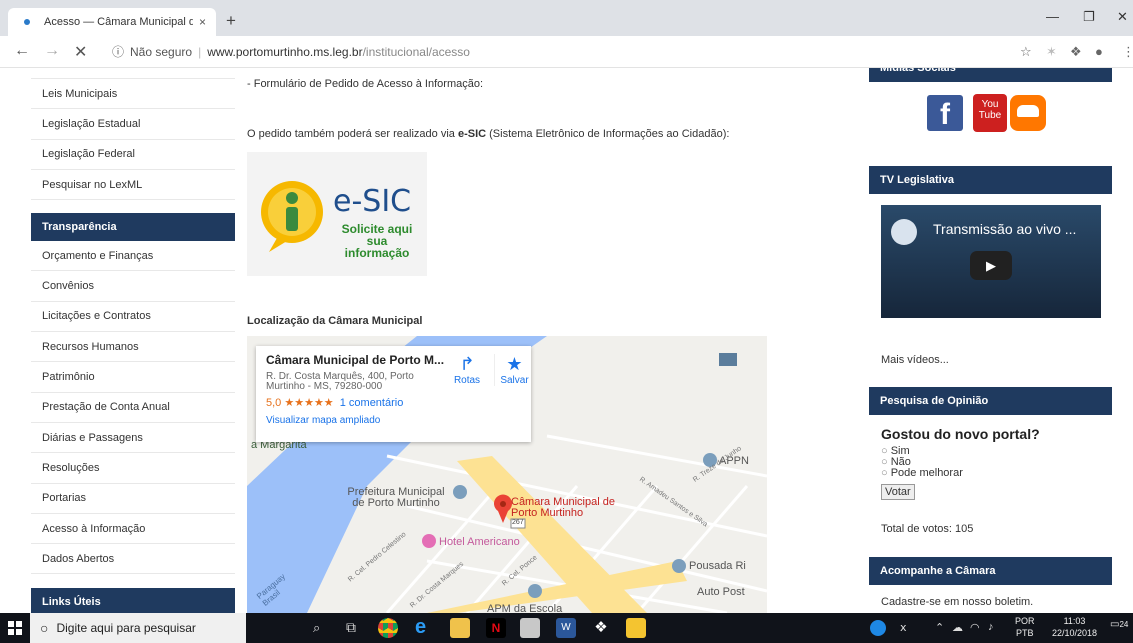  What do you see at coordinates (991, 265) in the screenshot?
I see `play-icon: ▶` at bounding box center [991, 265].